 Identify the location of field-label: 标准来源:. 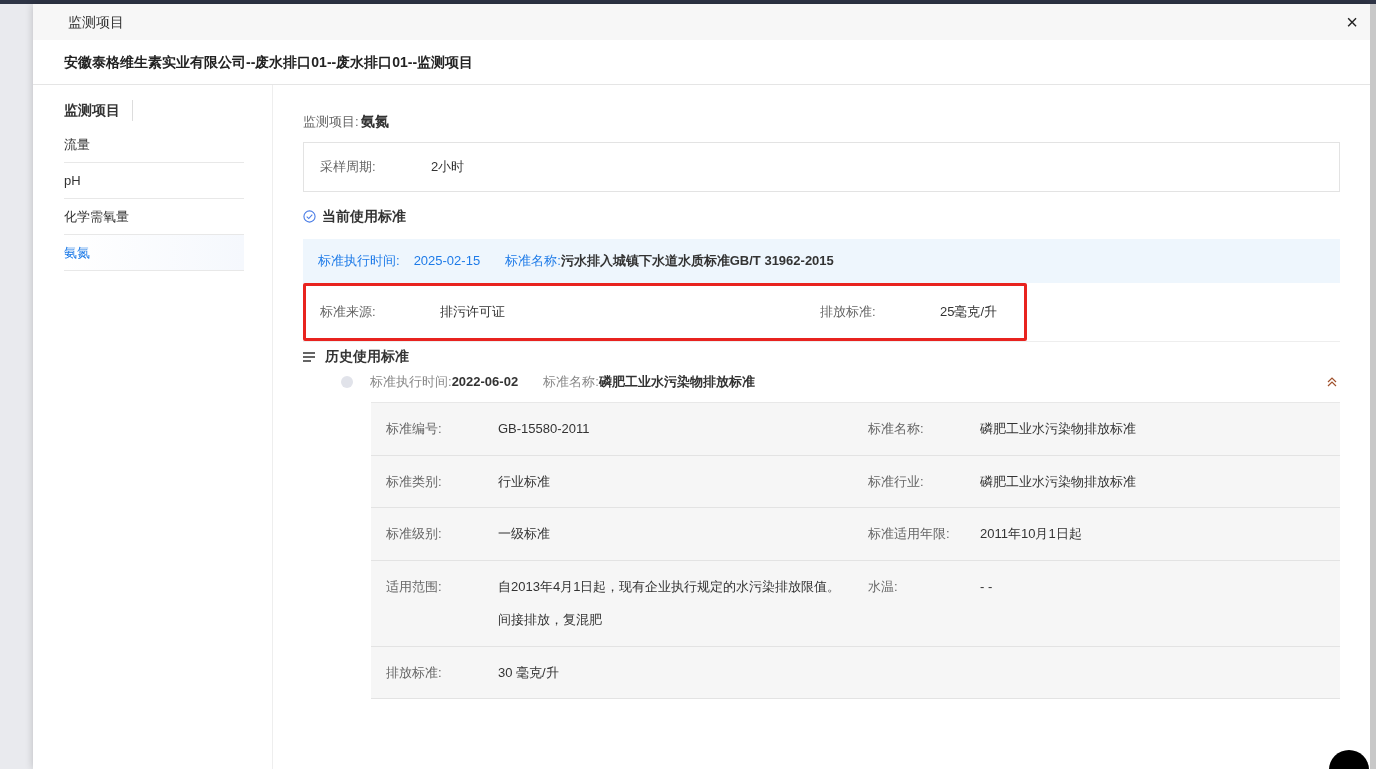
(348, 312).